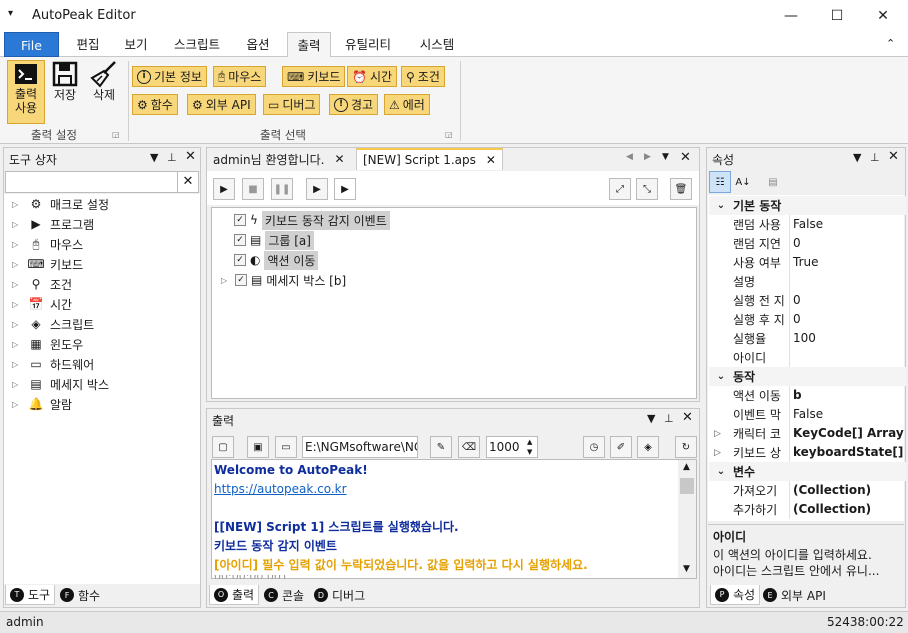 This screenshot has height=633, width=908. Describe the element at coordinates (621, 447) in the screenshot. I see `brush-button: ✐` at that location.